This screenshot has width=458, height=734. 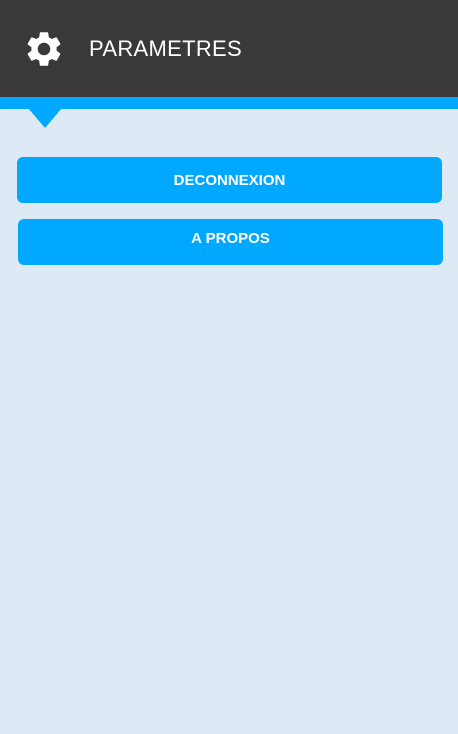 I want to click on about-button-label: A PROPOS, so click(x=230, y=238).